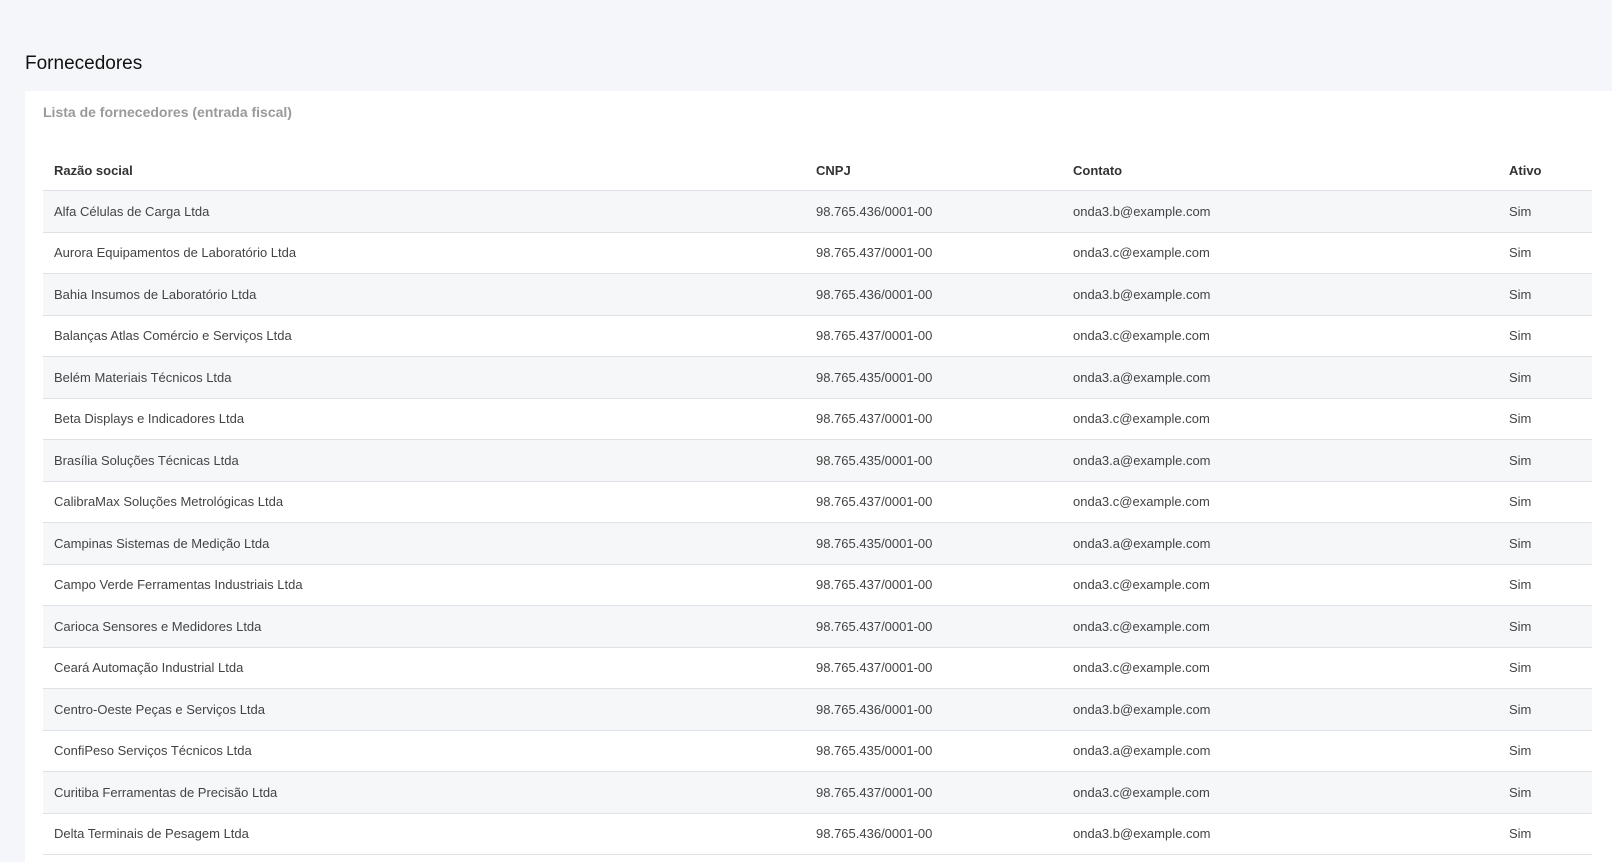 The height and width of the screenshot is (862, 1612). I want to click on column-header-contato: Contato, so click(1280, 170).